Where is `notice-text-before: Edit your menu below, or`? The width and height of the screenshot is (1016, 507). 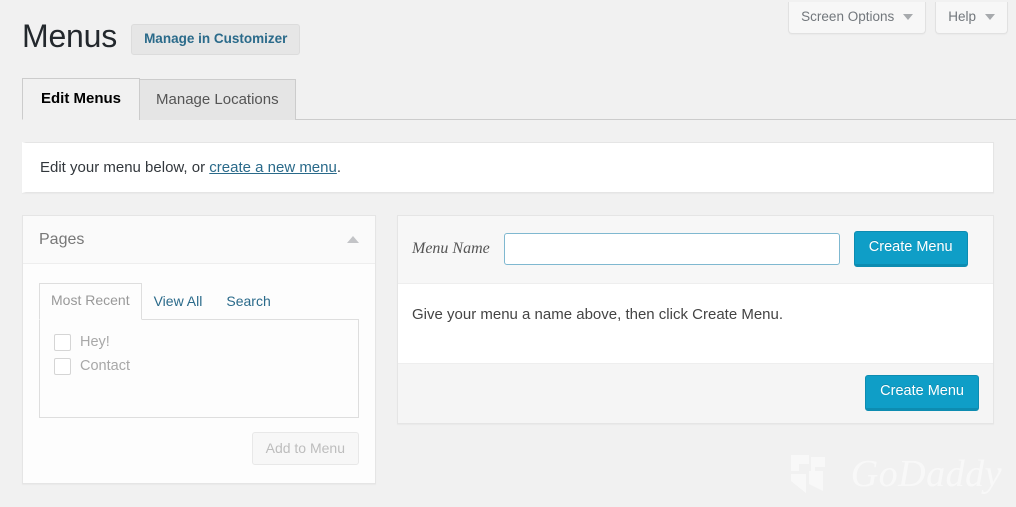 notice-text-before: Edit your menu below, or is located at coordinates (125, 168).